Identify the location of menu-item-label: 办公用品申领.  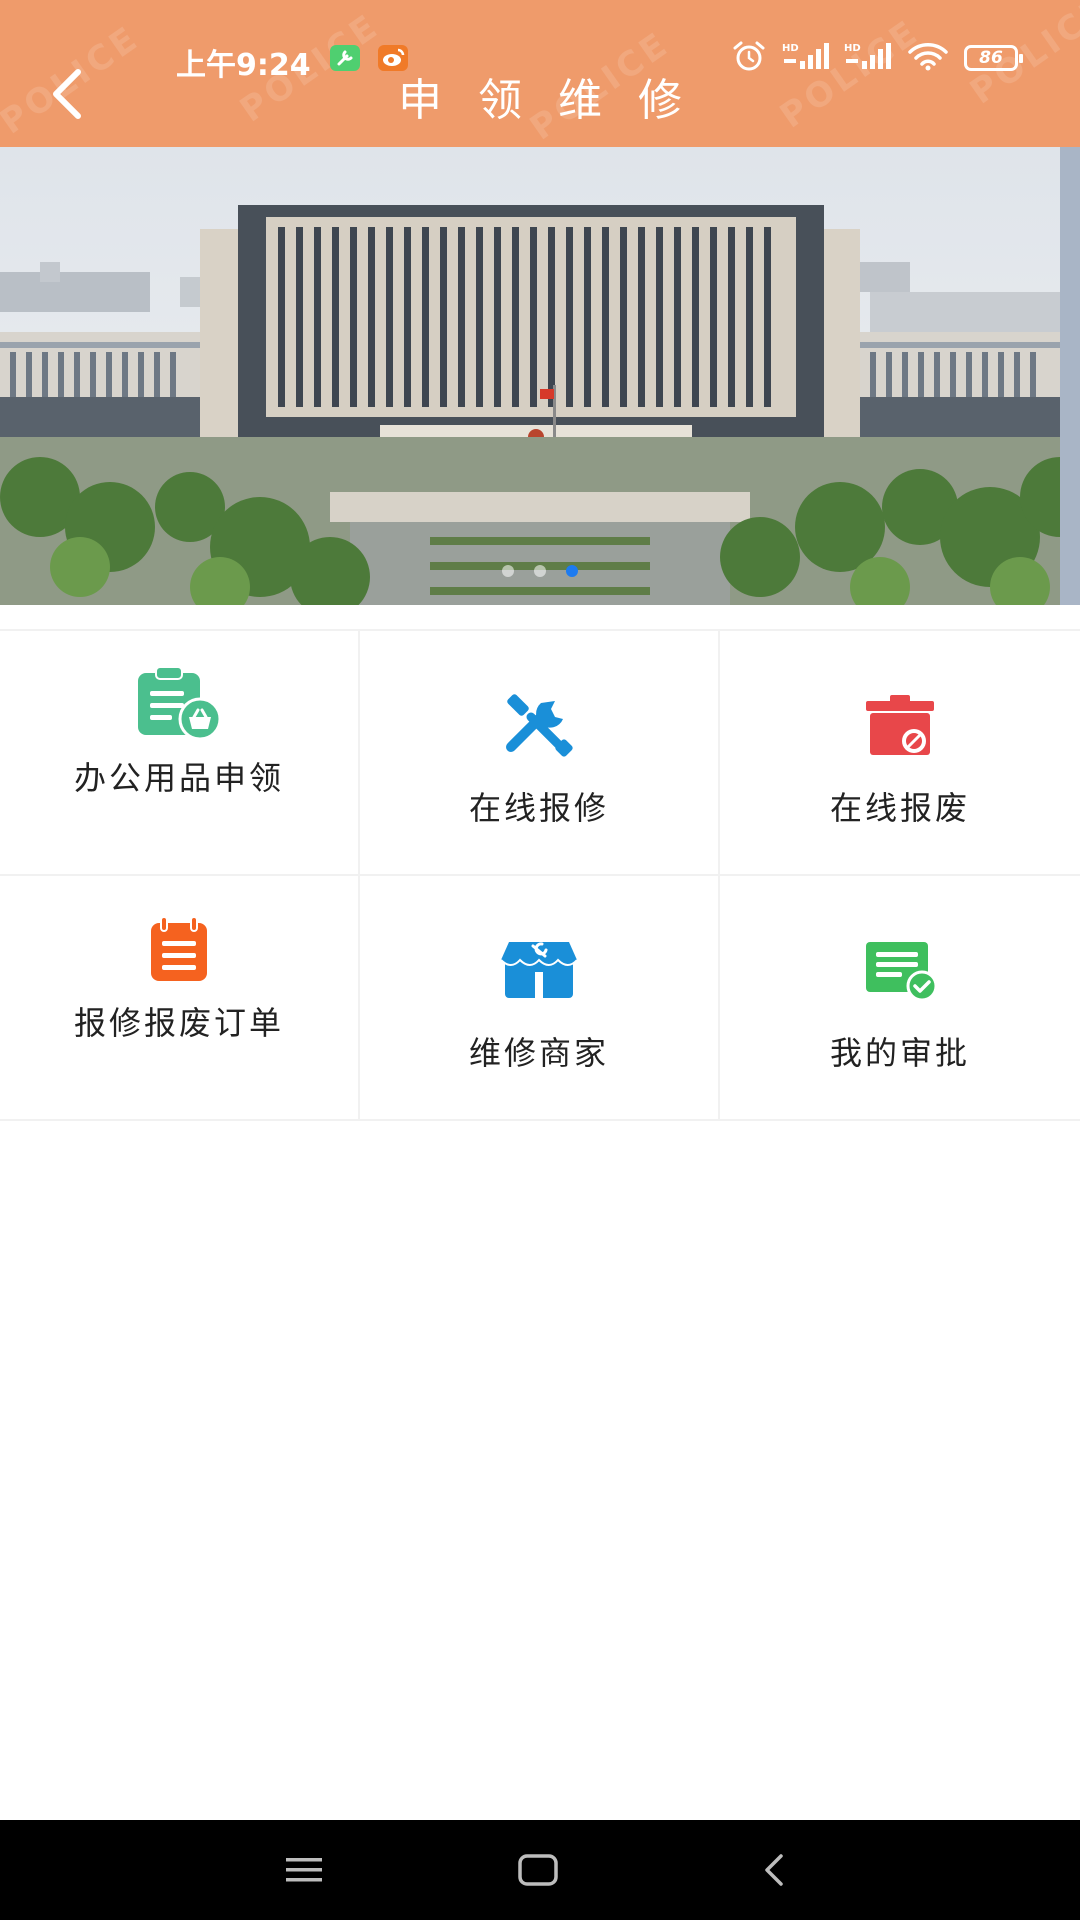
(178, 778).